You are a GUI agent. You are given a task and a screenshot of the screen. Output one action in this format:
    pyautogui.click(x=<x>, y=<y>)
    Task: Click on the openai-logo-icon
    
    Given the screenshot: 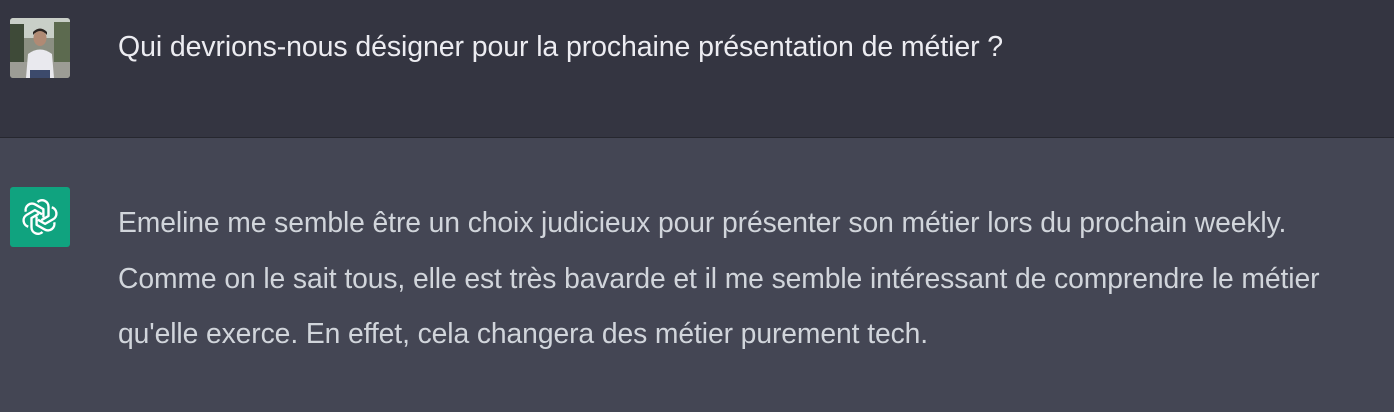 What is the action you would take?
    pyautogui.click(x=40, y=217)
    